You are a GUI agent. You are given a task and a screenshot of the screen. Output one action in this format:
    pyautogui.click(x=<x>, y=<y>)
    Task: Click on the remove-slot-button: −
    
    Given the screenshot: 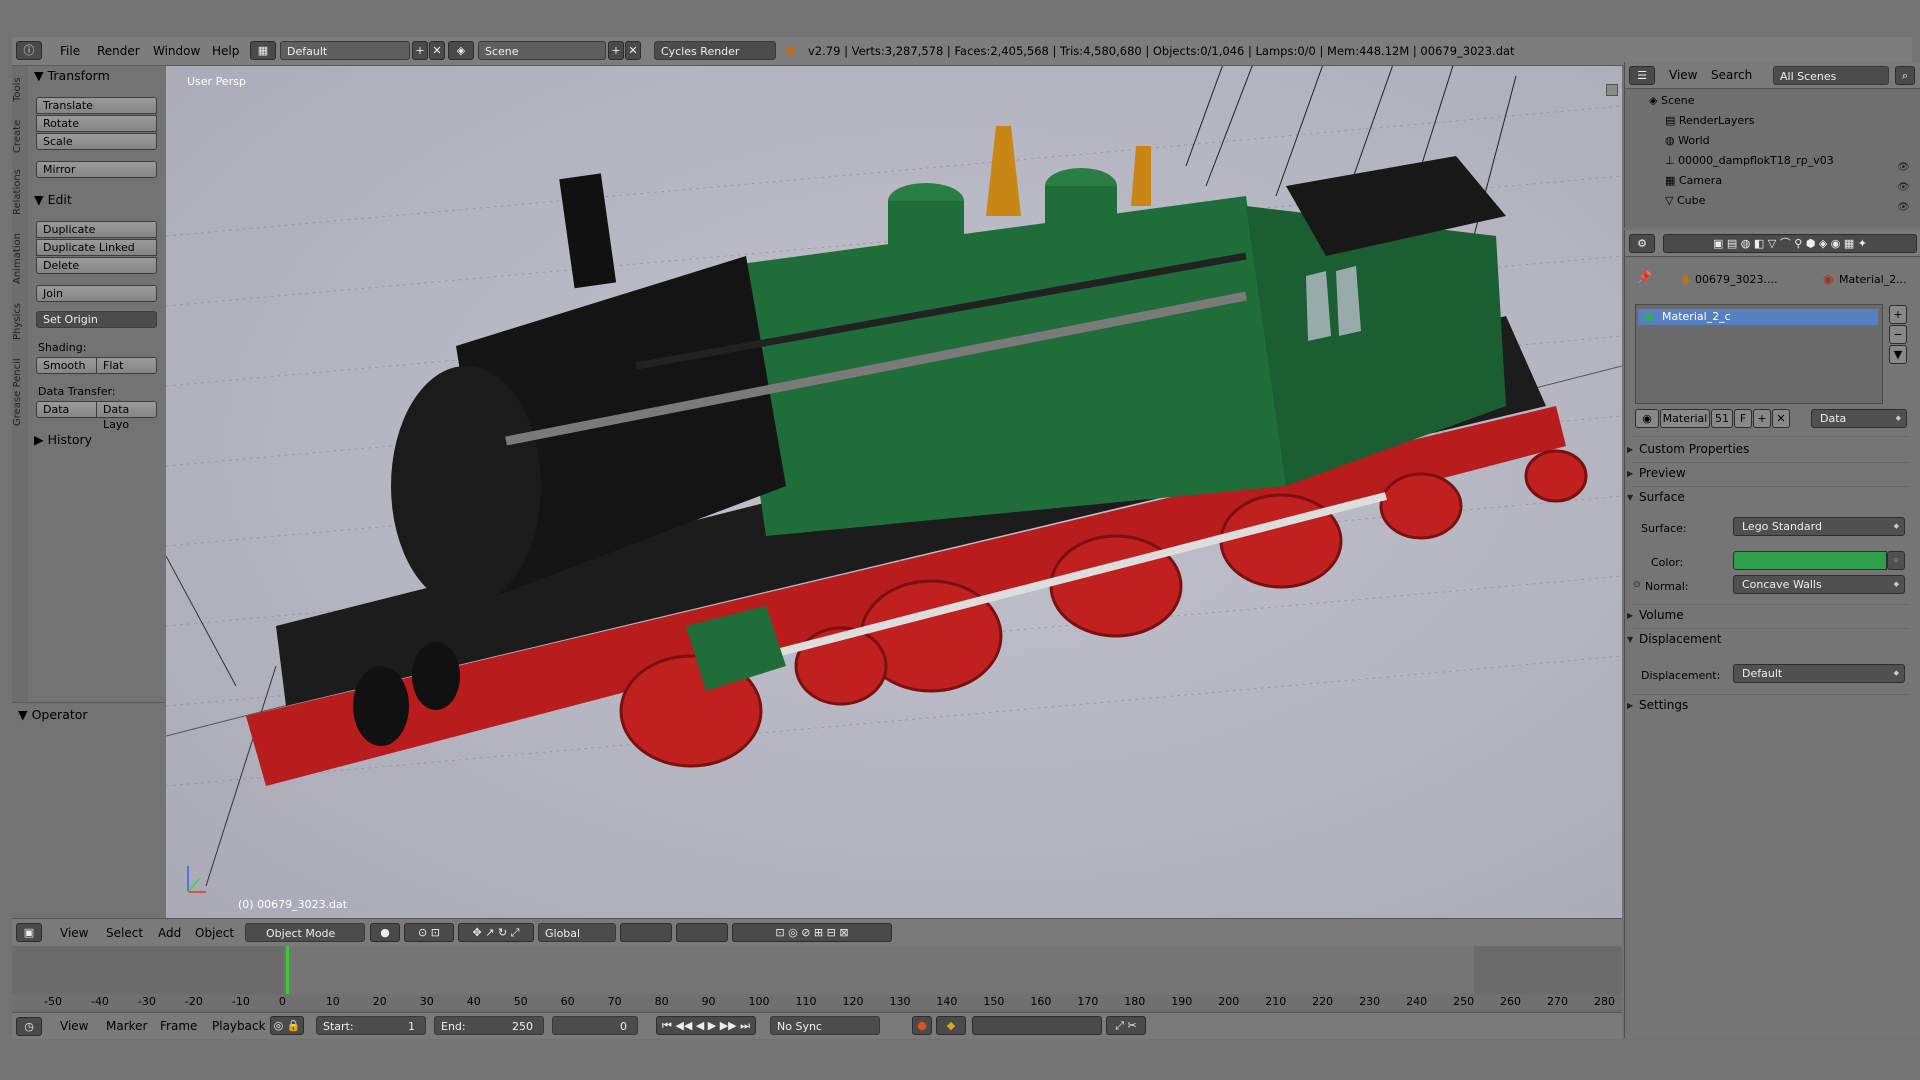 What is the action you would take?
    pyautogui.click(x=1898, y=334)
    